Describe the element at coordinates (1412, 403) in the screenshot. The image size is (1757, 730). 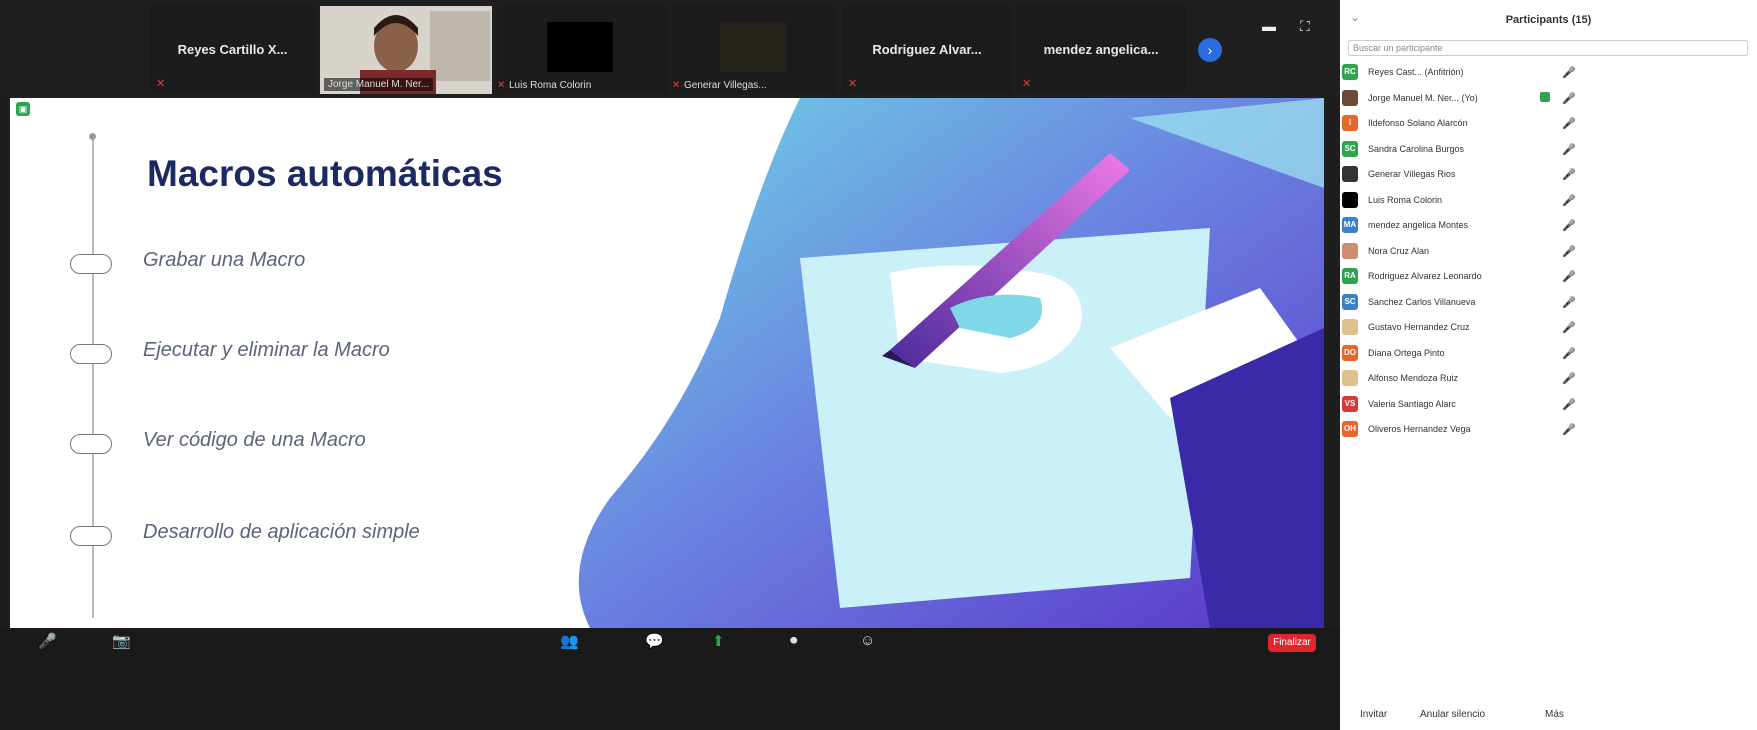
I see `participant-name: Valeria Santiago Alarc` at that location.